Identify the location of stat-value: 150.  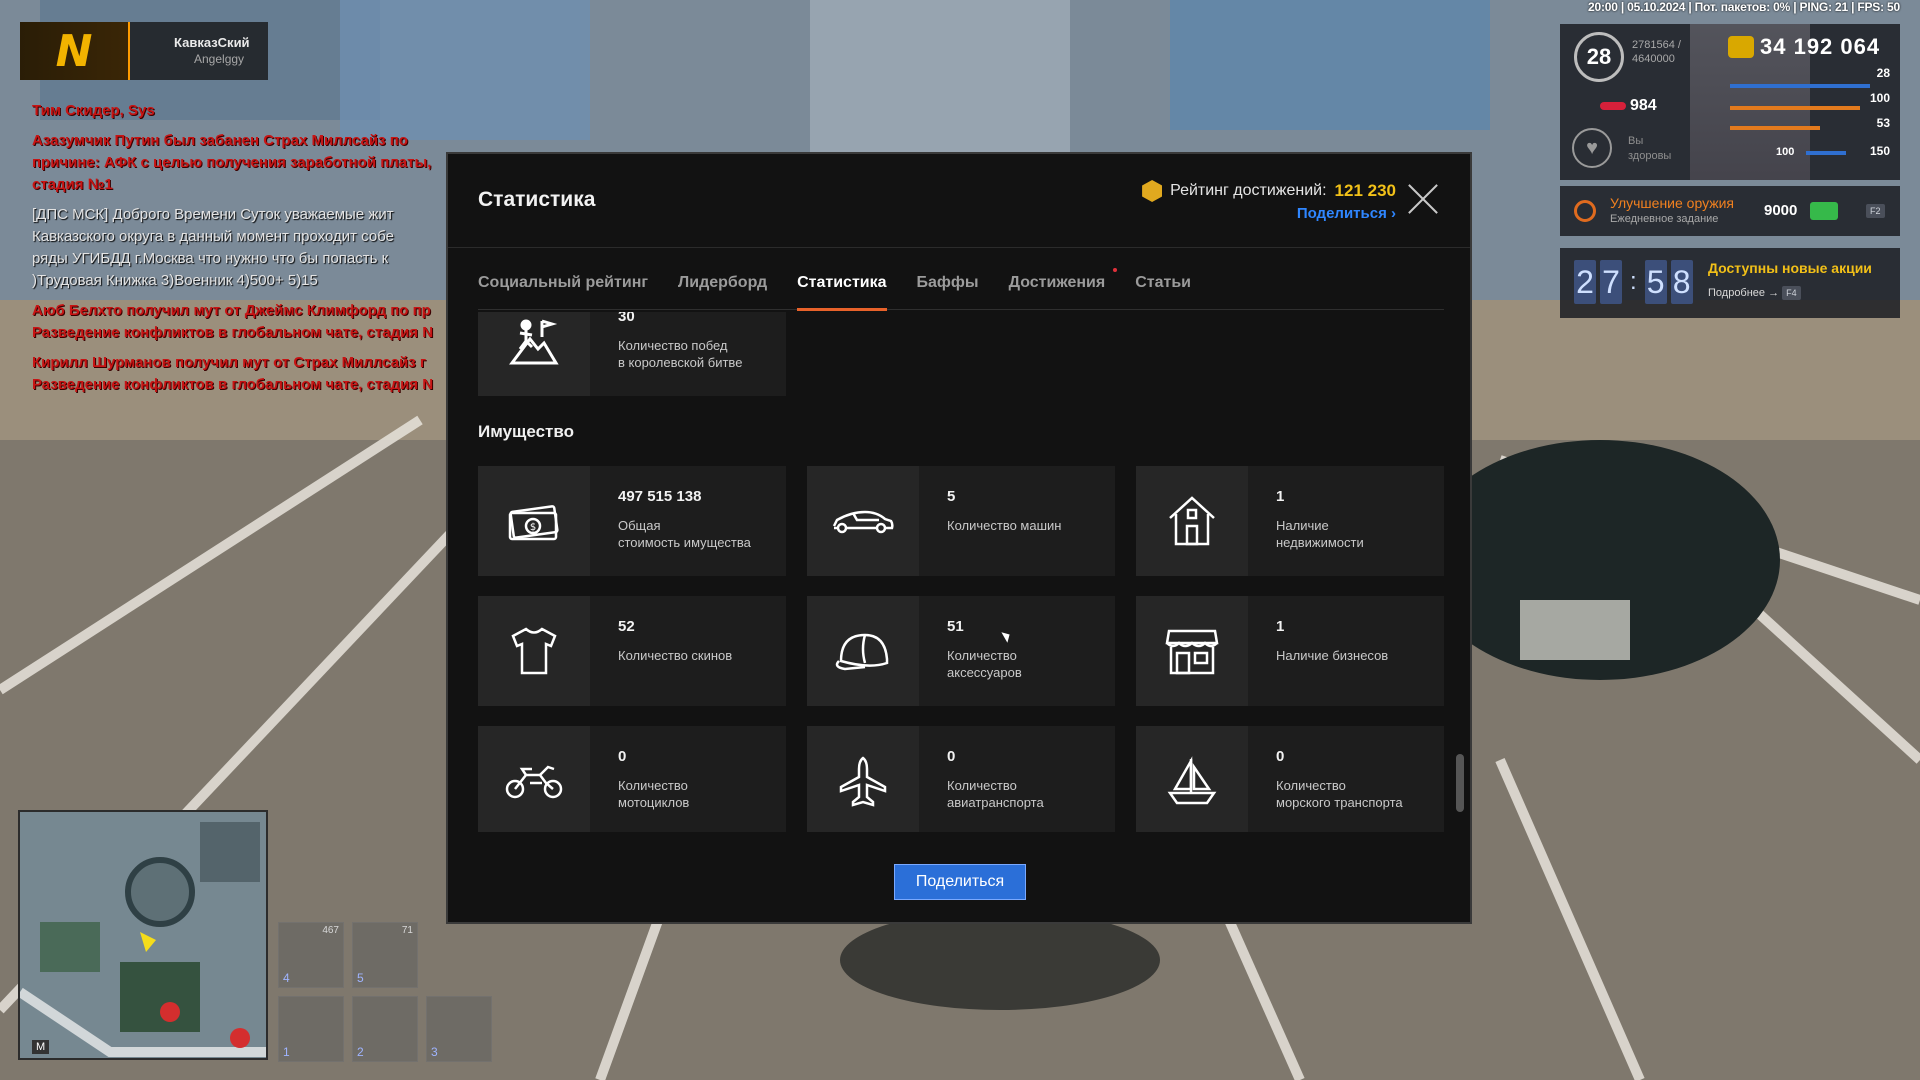
(1879, 151).